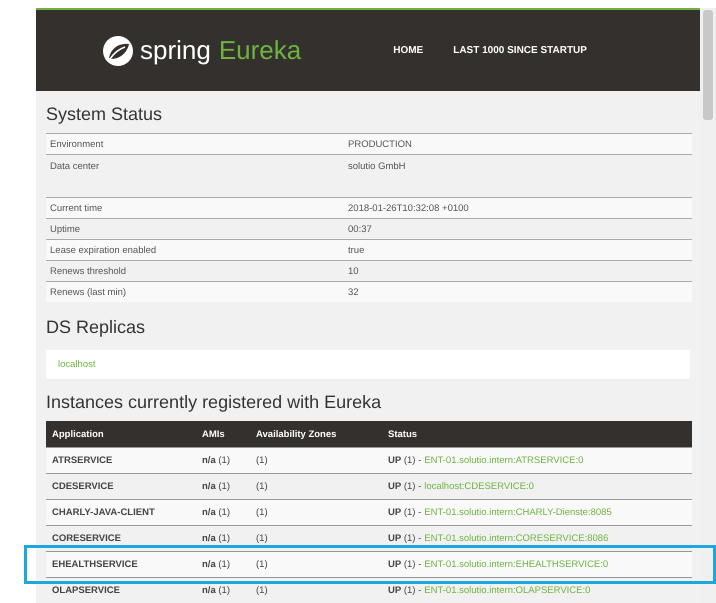  Describe the element at coordinates (96, 327) in the screenshot. I see `section-title: DS Replicas` at that location.